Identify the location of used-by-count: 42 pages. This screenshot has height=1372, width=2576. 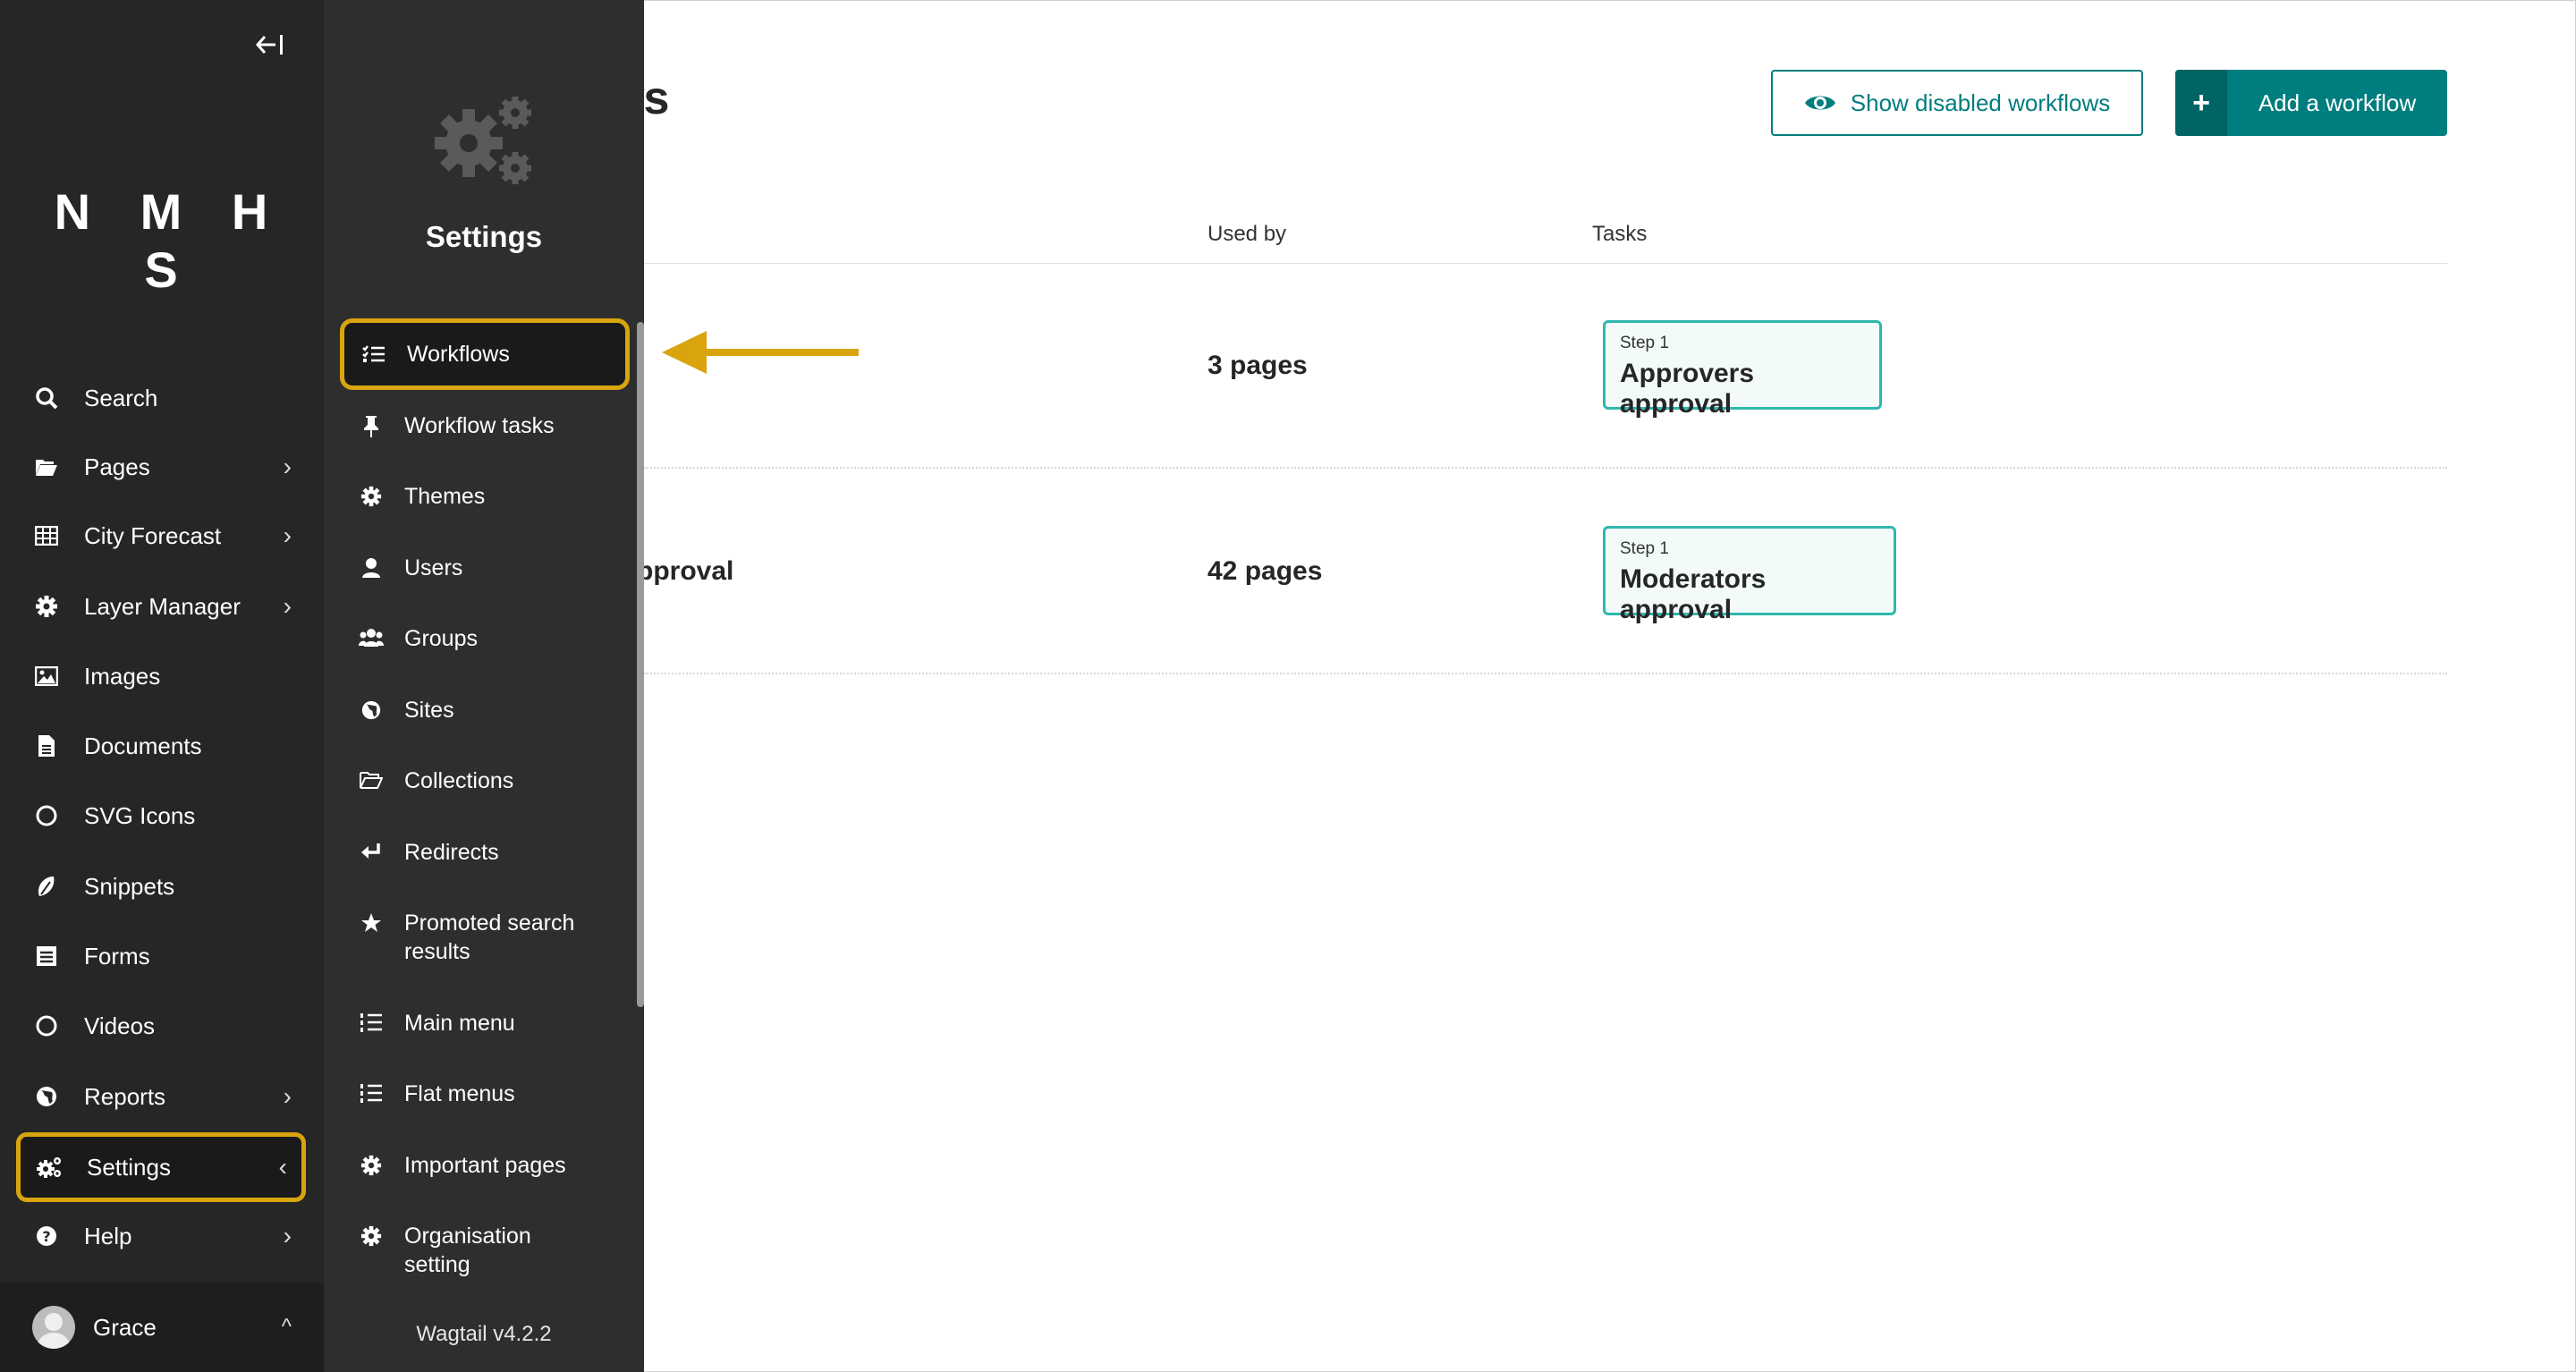
(1265, 571).